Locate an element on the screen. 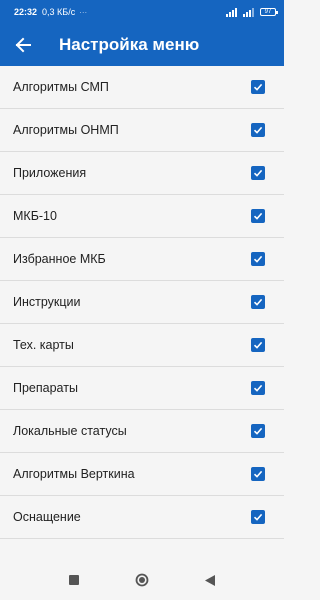  square-icon is located at coordinates (74, 580).